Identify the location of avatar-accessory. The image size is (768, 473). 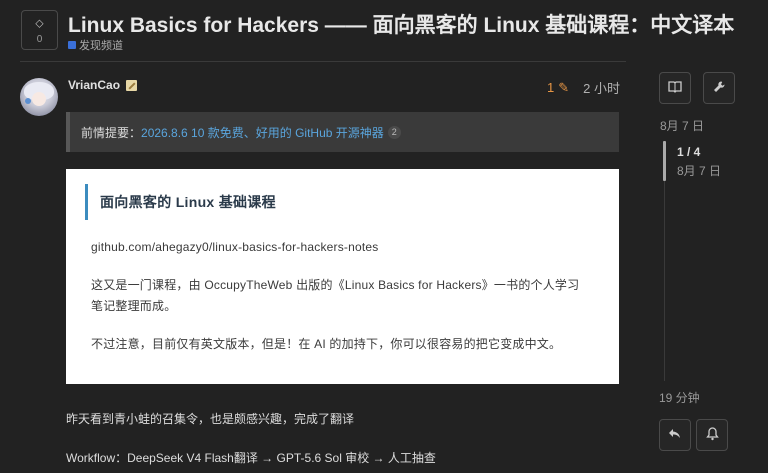
(28, 101).